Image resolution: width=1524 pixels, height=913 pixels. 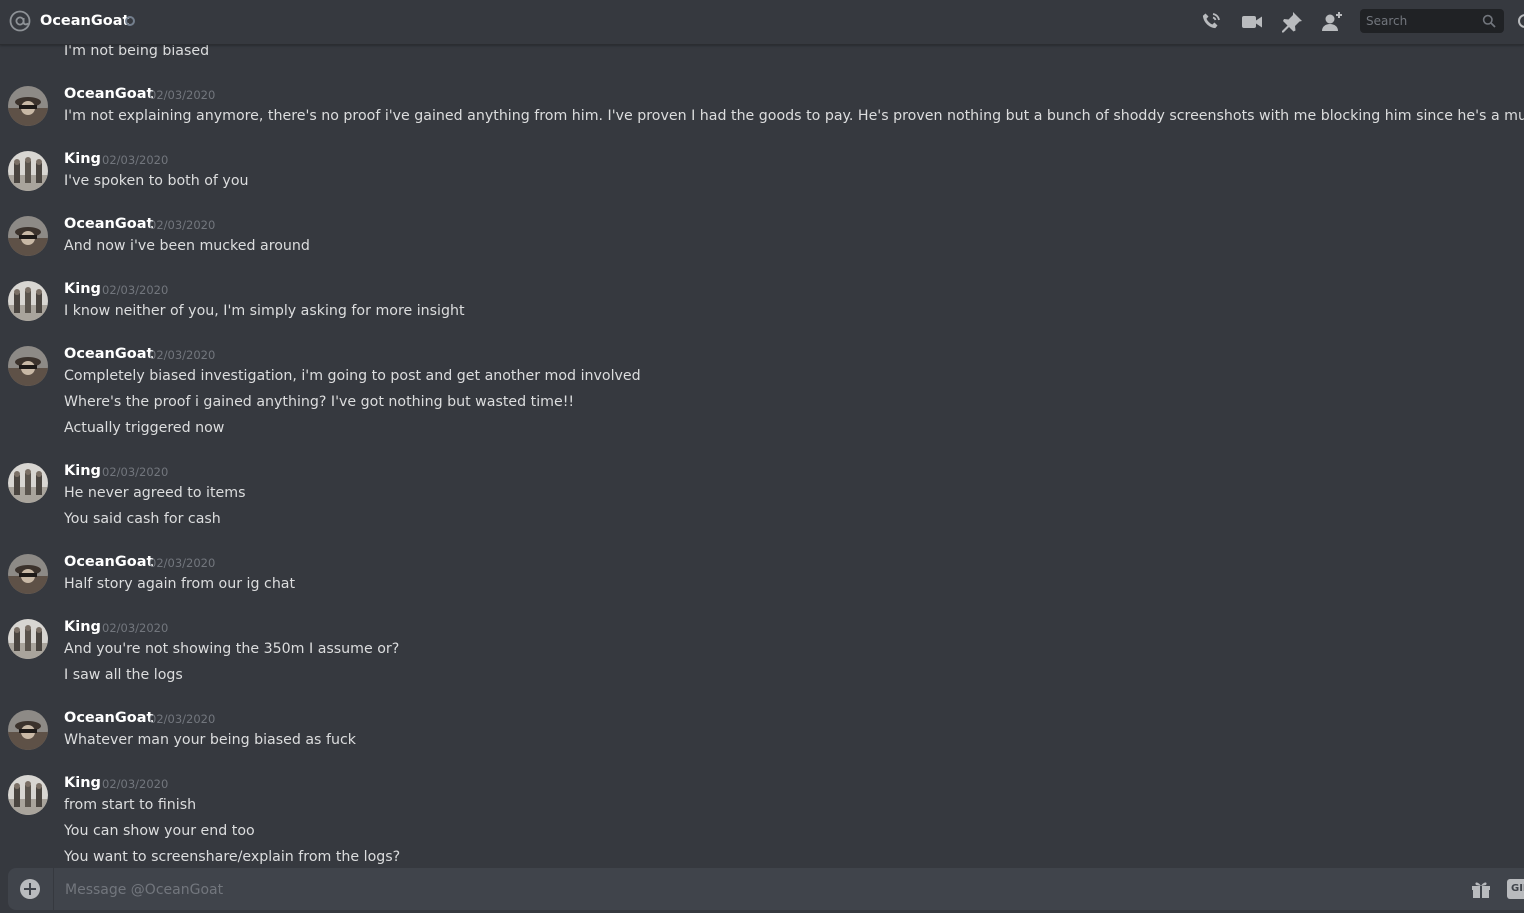 I want to click on add-friend-icon, so click(x=1332, y=22).